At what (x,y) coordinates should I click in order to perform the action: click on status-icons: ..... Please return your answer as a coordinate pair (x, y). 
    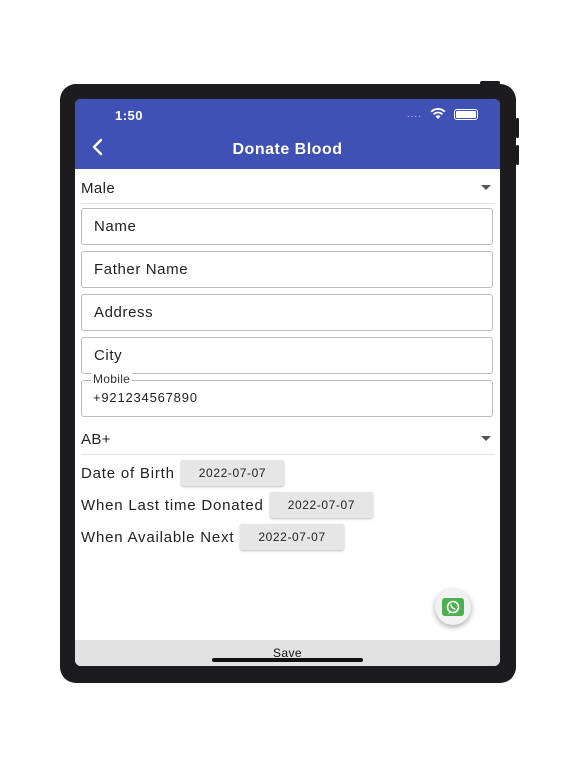
    Looking at the image, I should click on (442, 114).